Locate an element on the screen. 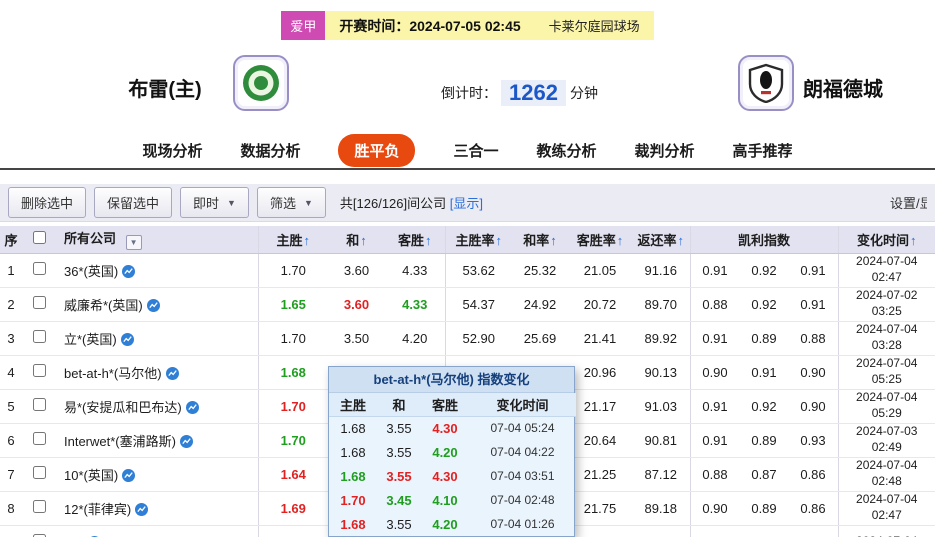 The width and height of the screenshot is (935, 537). col-away-odds: 客胜↑ is located at coordinates (415, 240).